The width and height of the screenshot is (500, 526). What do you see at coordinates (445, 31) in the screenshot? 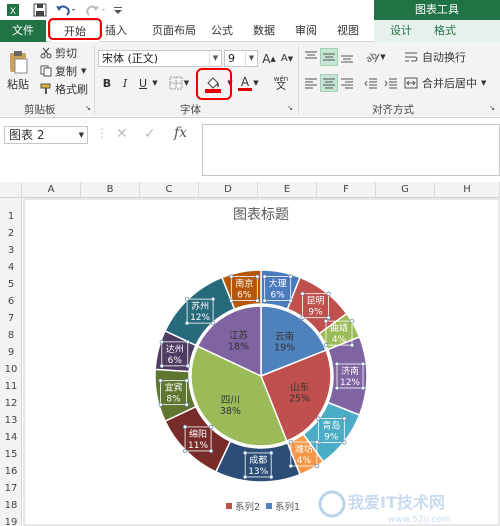
I see `tab-format: 格式` at bounding box center [445, 31].